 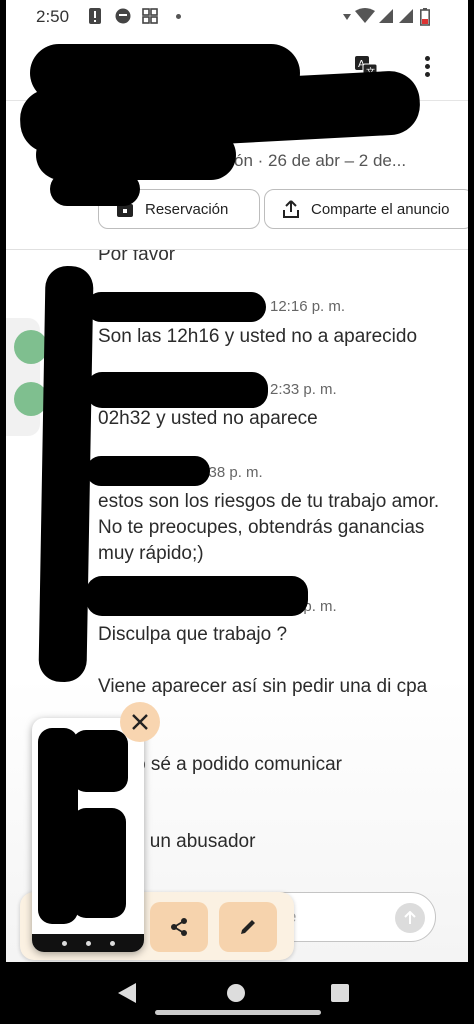 I want to click on thumbnail-nav-bar, so click(x=88, y=943).